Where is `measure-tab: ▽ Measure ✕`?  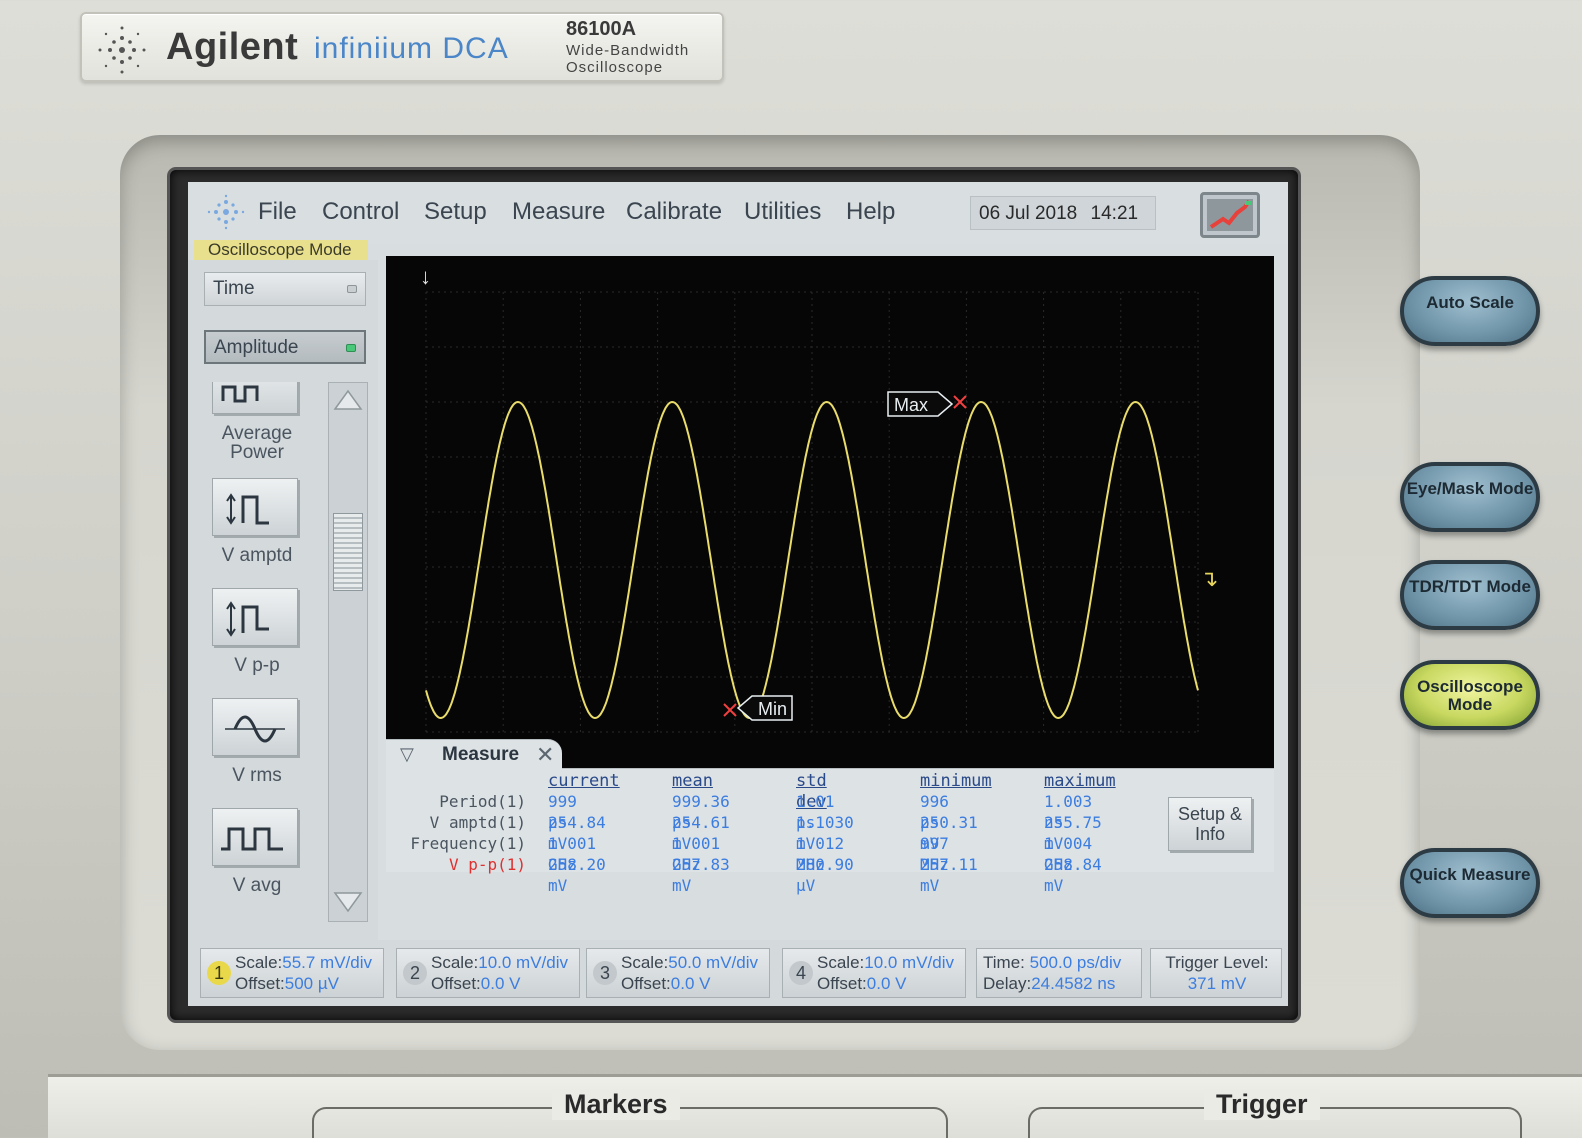 measure-tab: ▽ Measure ✕ is located at coordinates (474, 754).